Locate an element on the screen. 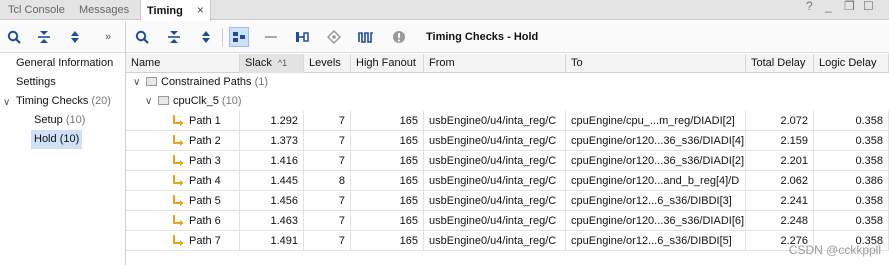 The height and width of the screenshot is (265, 889). cell-name: Path 6 is located at coordinates (183, 221).